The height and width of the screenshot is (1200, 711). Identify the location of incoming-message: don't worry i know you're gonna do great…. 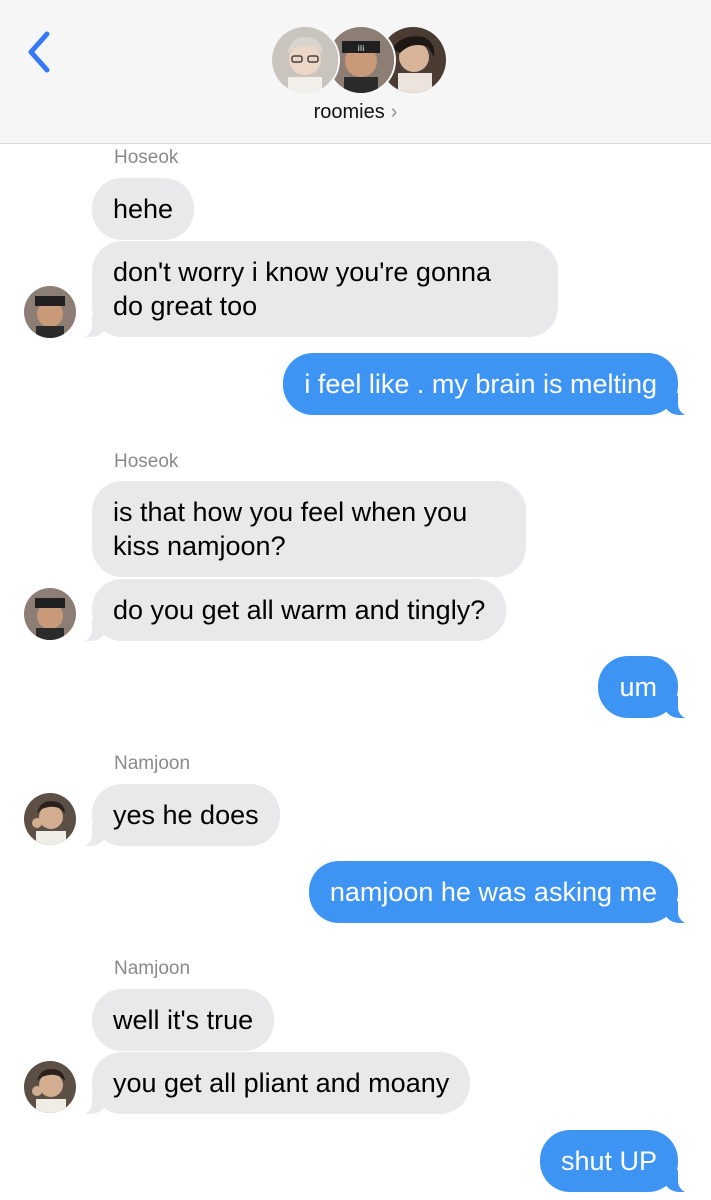
(317, 289).